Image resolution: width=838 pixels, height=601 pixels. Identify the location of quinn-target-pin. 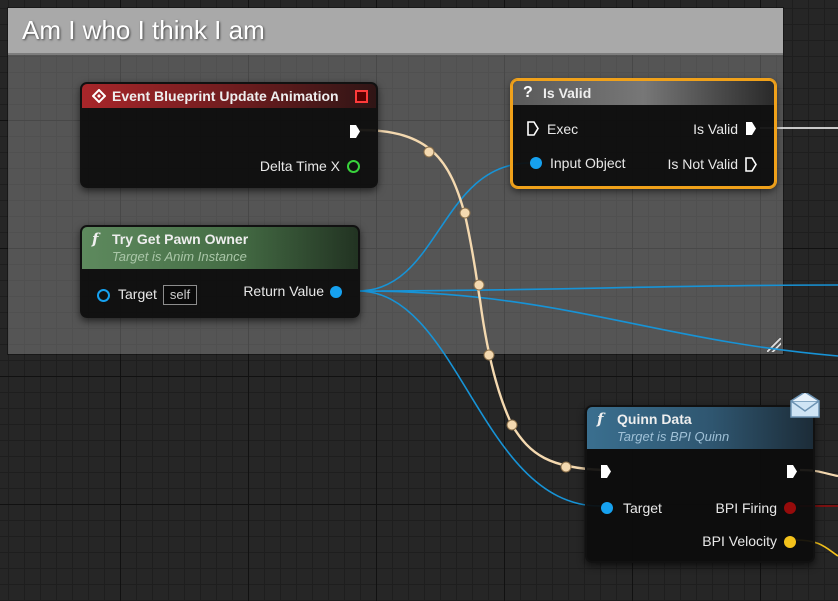
(607, 508).